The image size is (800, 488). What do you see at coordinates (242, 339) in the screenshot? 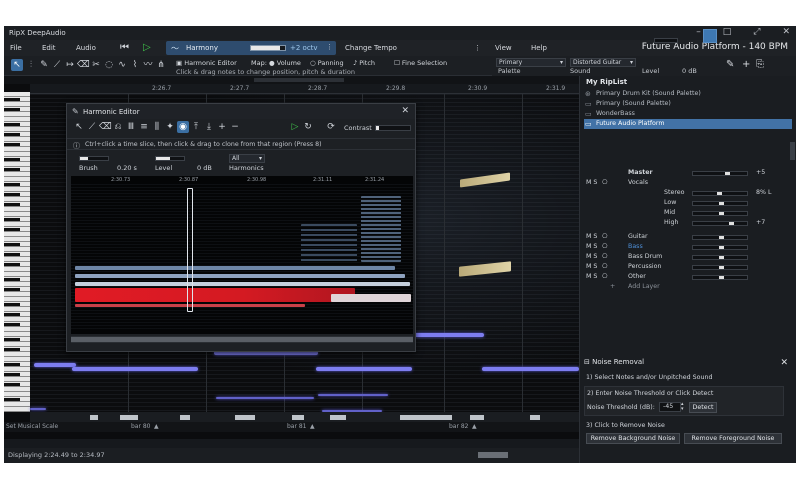
I see `spectrogram-scrollbar` at bounding box center [242, 339].